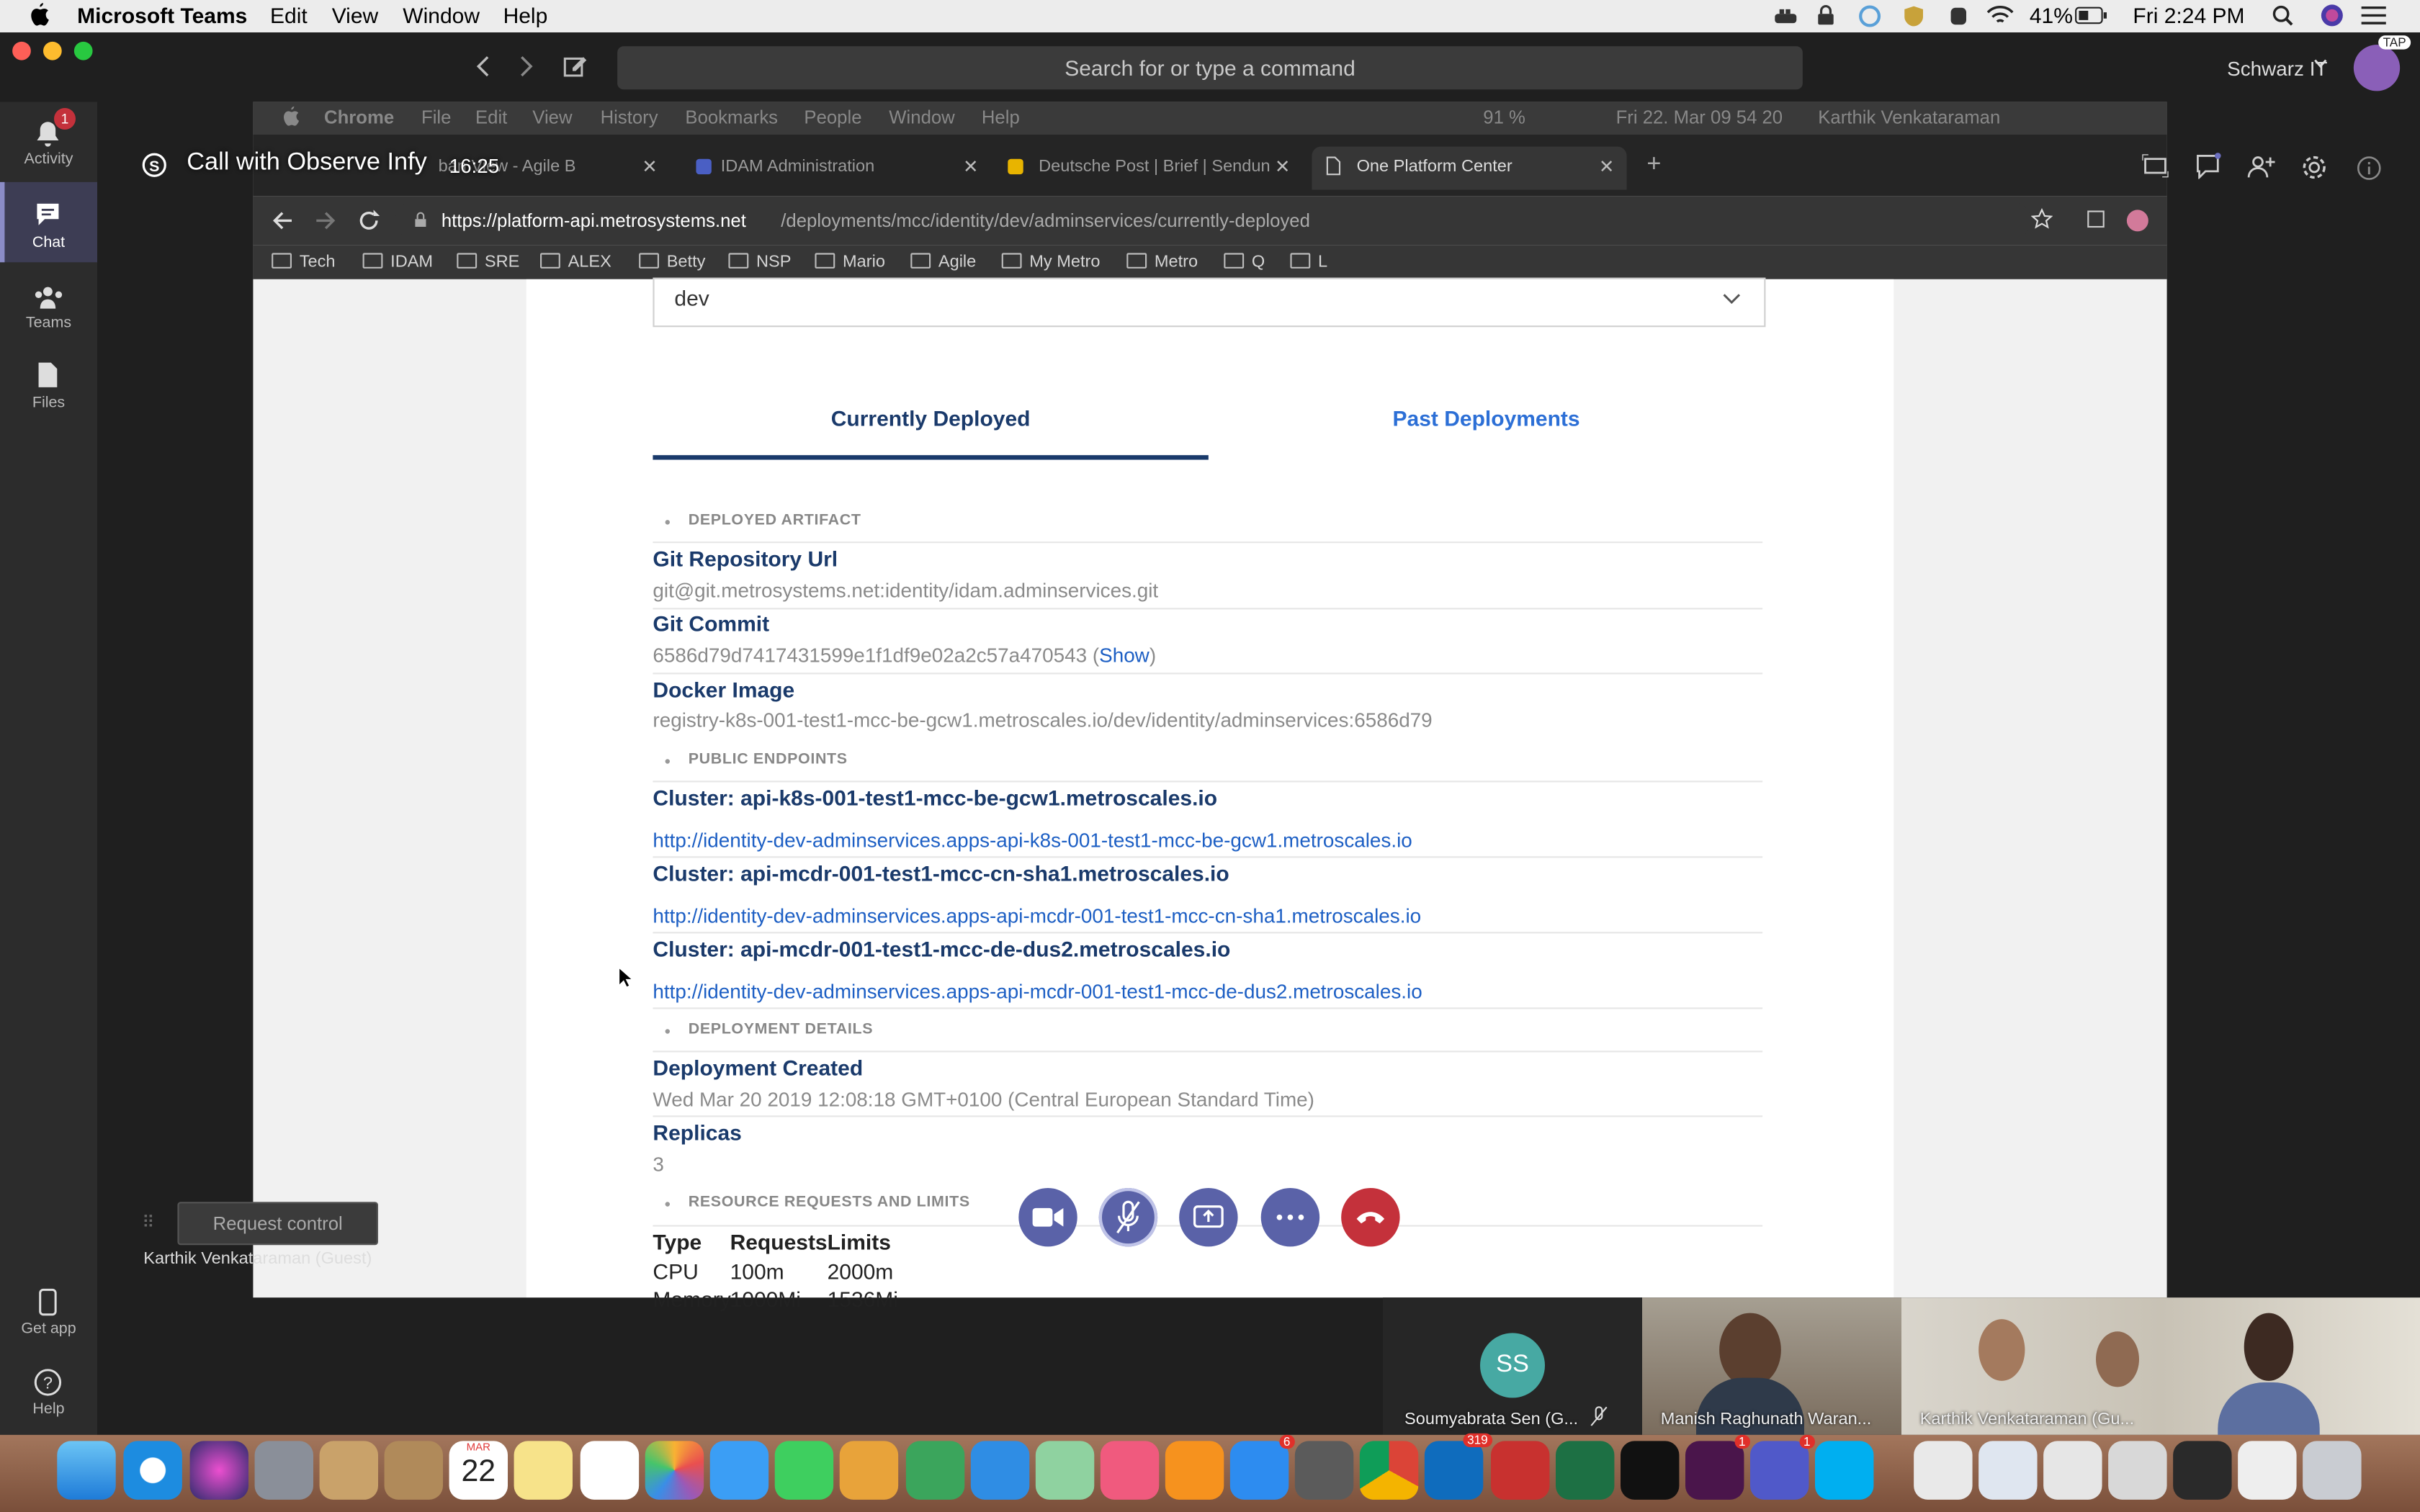  What do you see at coordinates (348, 1470) in the screenshot?
I see `mail-stamp-icon` at bounding box center [348, 1470].